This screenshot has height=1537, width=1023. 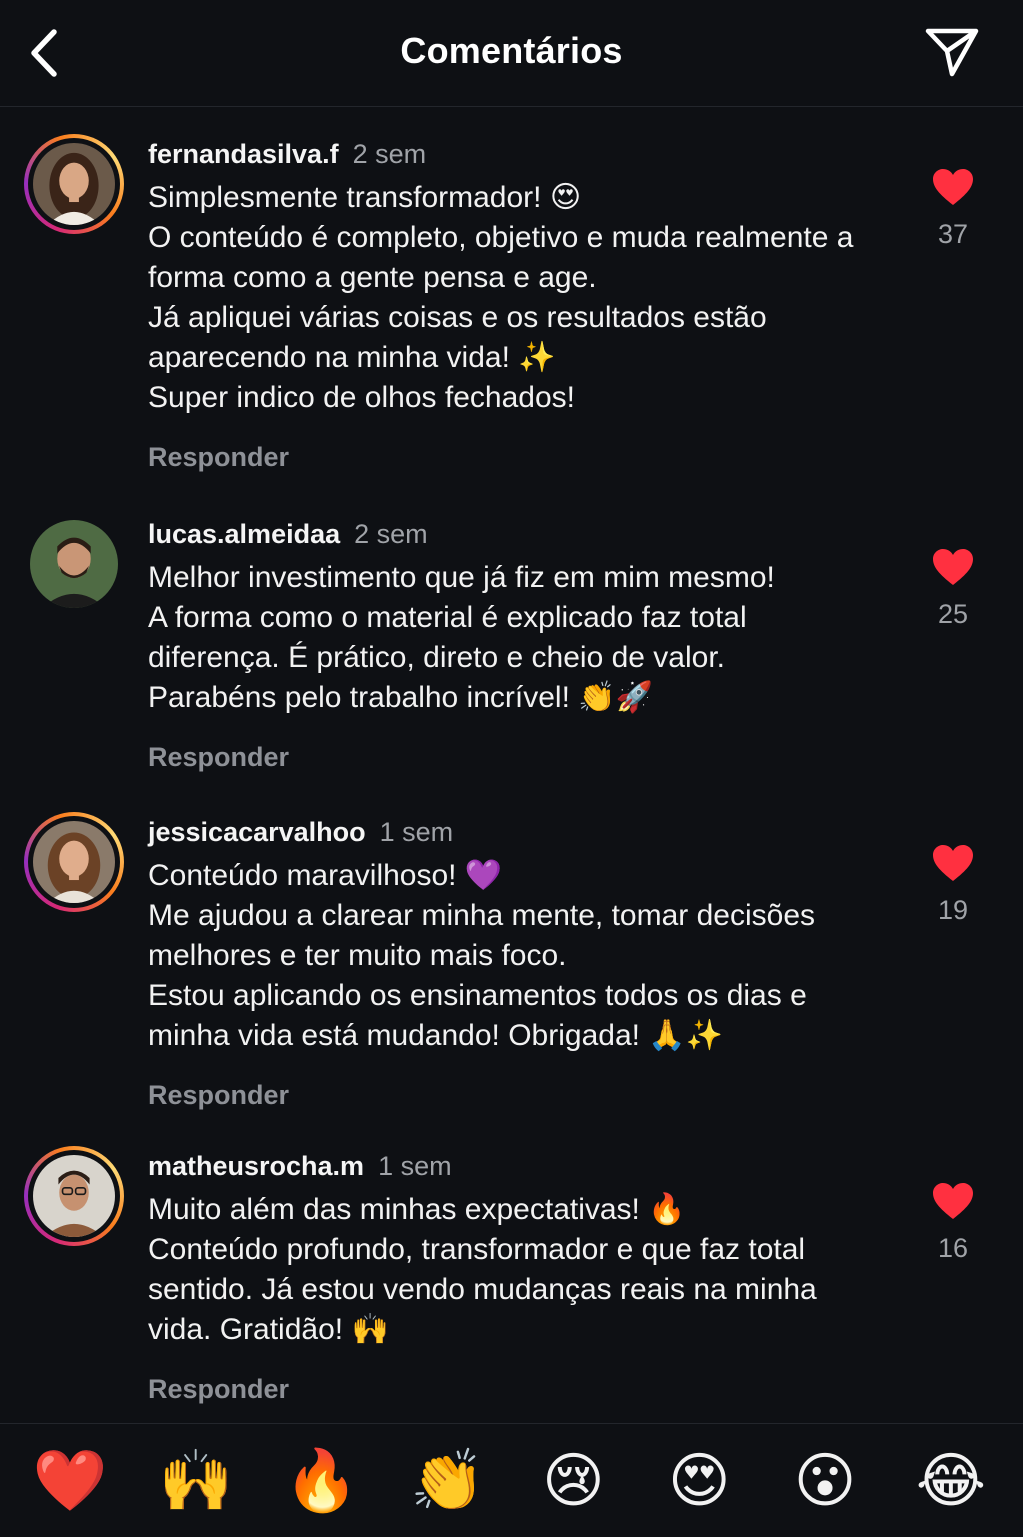 I want to click on send-icon, so click(x=952, y=52).